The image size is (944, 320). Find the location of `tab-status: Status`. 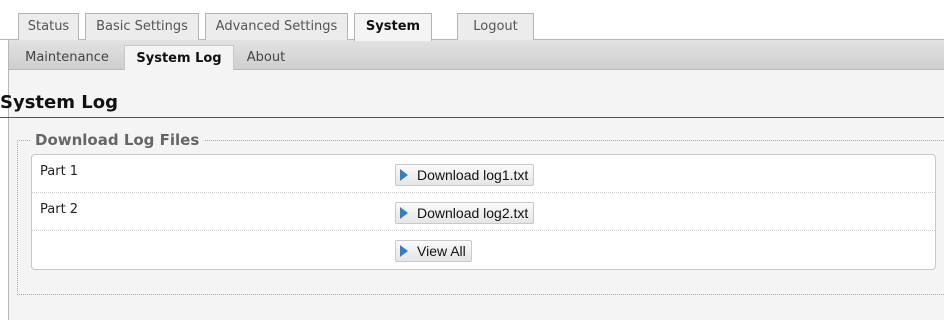

tab-status: Status is located at coordinates (48, 26).